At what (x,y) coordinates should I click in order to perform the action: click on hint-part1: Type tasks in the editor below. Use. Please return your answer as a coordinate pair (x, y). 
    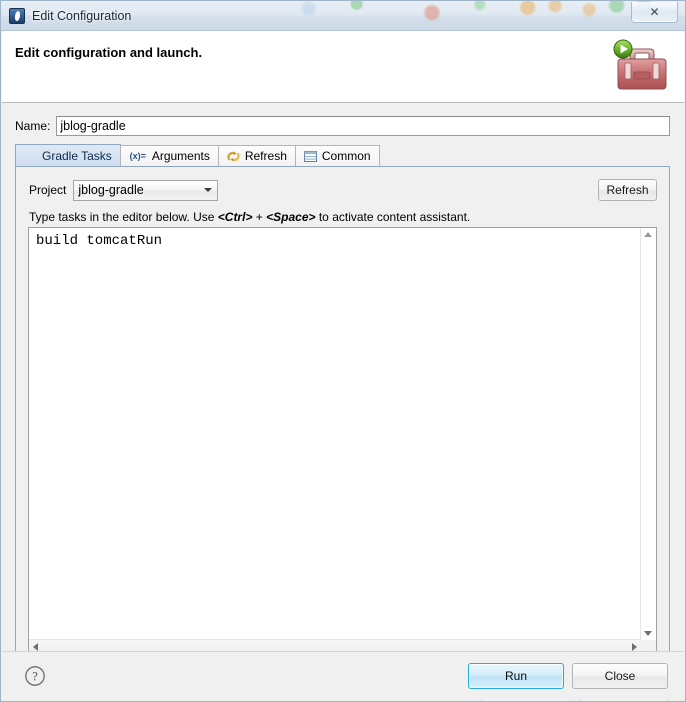
    Looking at the image, I should click on (123, 217).